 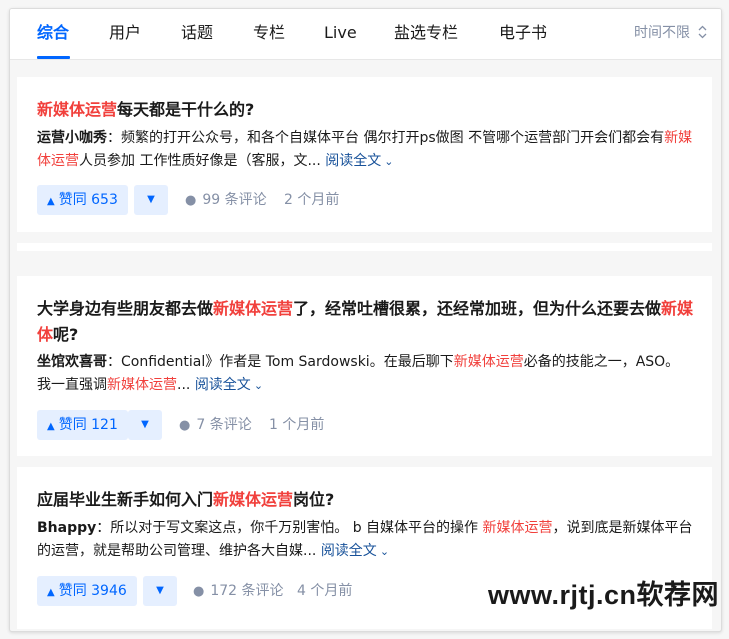 I want to click on post-time: 2 个月前, so click(x=312, y=200).